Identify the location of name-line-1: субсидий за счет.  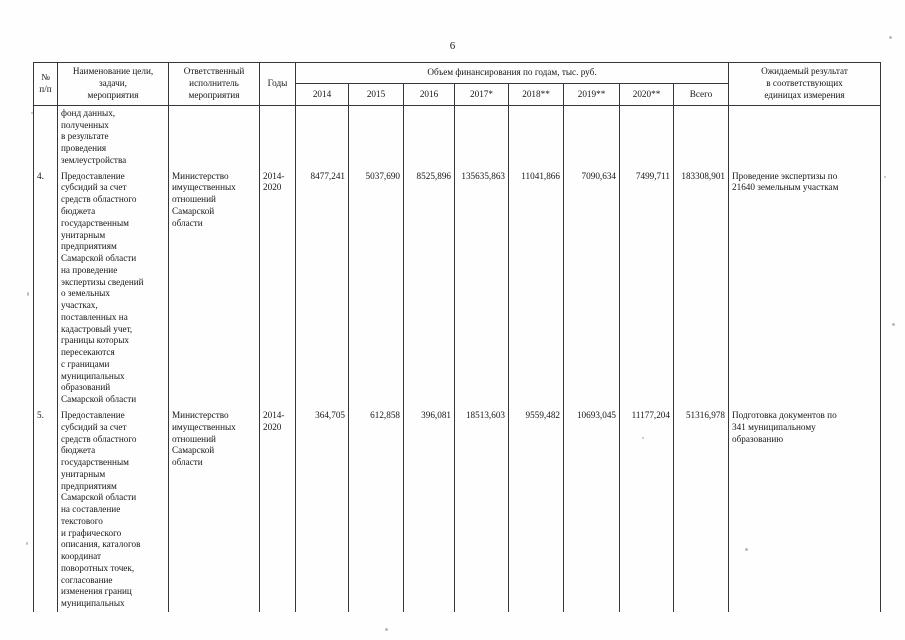
(94, 426).